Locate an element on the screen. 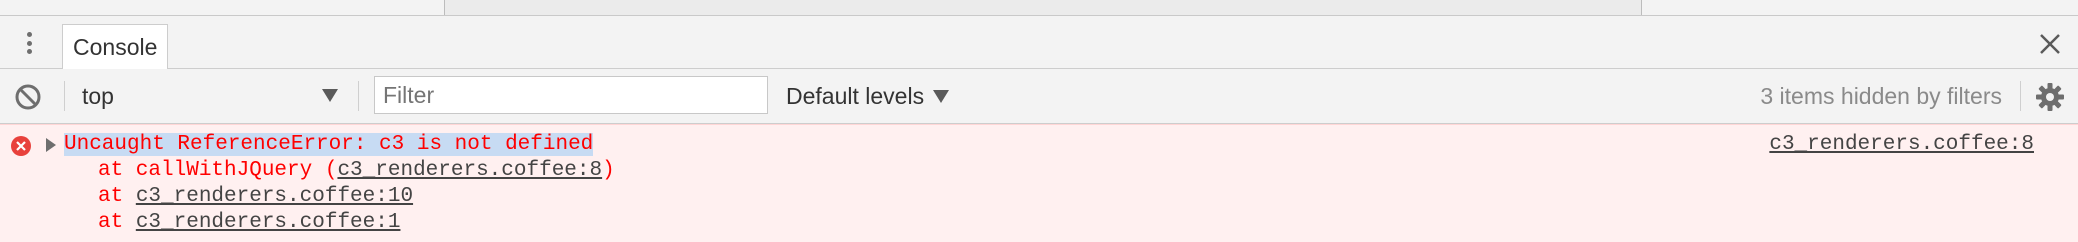  tab-console: Console is located at coordinates (115, 46).